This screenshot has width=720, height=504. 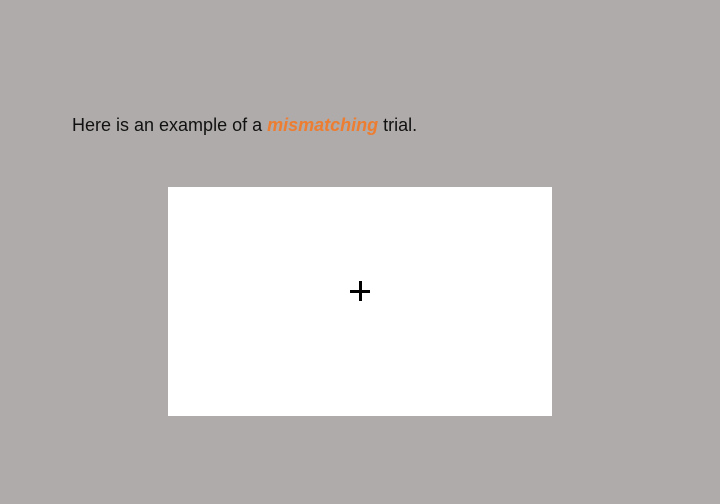 What do you see at coordinates (360, 291) in the screenshot?
I see `fixation-cross-vertical` at bounding box center [360, 291].